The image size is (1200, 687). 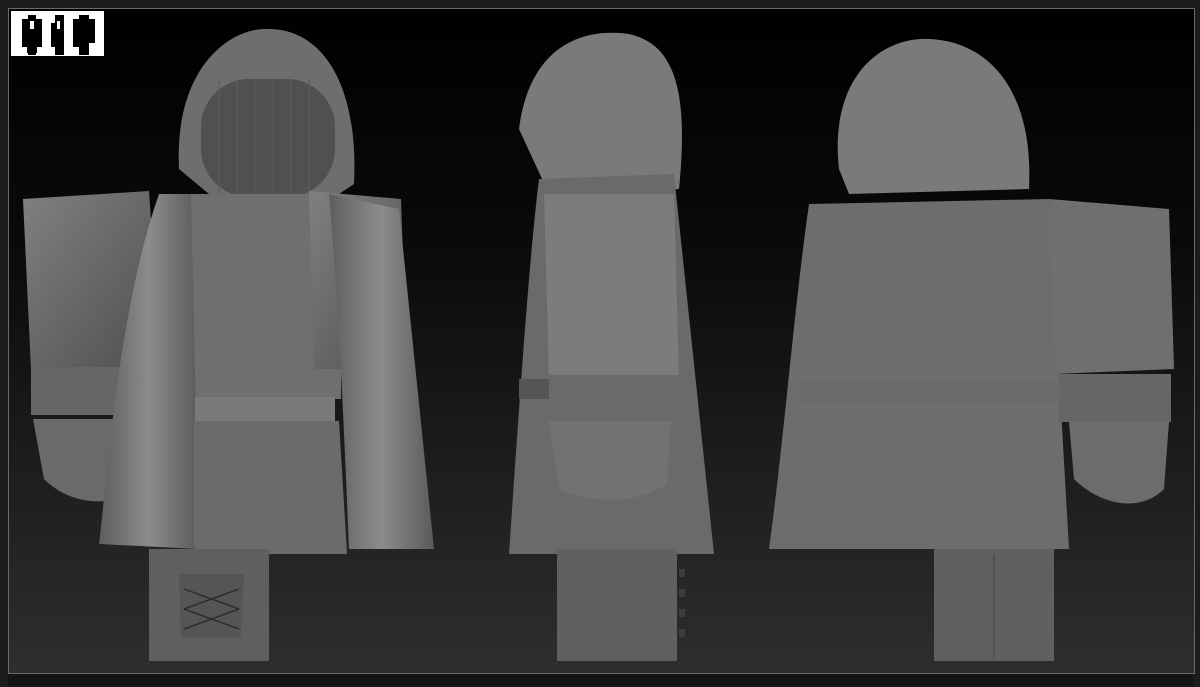 I want to click on glove, so click(x=610, y=460).